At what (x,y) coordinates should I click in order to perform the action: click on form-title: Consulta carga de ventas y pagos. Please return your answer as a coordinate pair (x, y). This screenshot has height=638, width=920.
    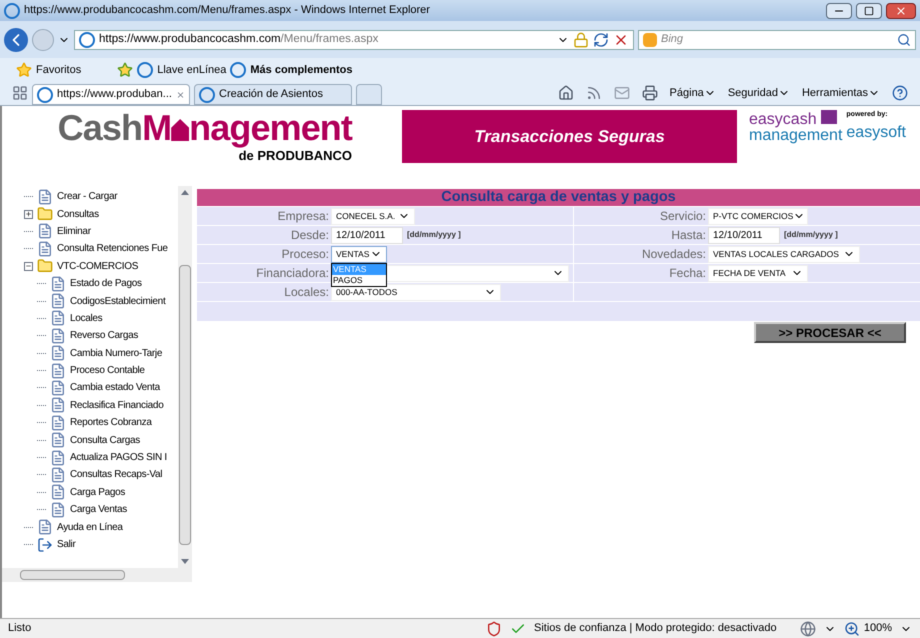
    Looking at the image, I should click on (558, 197).